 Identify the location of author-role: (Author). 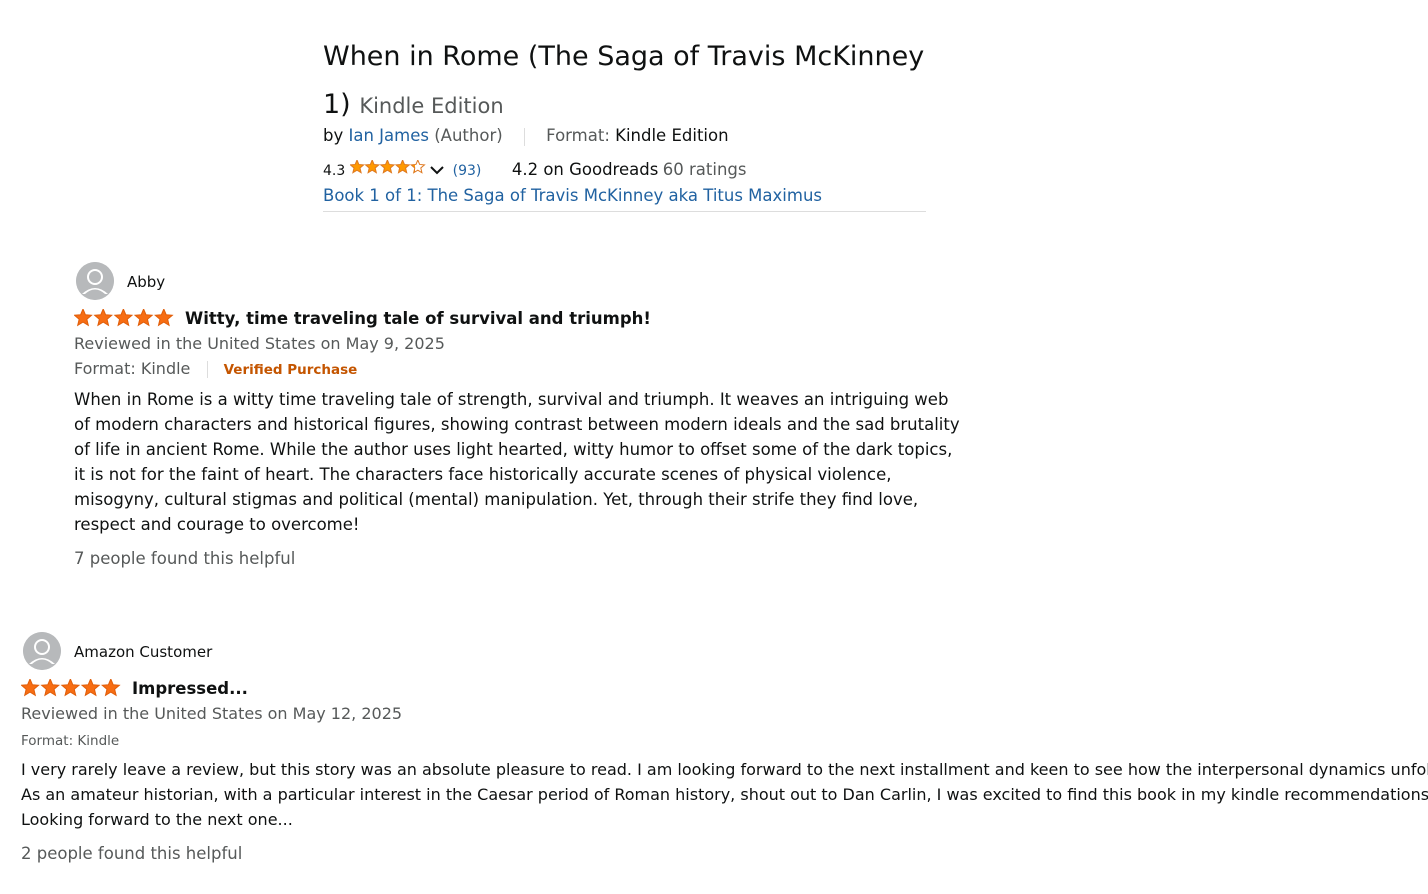
(468, 135).